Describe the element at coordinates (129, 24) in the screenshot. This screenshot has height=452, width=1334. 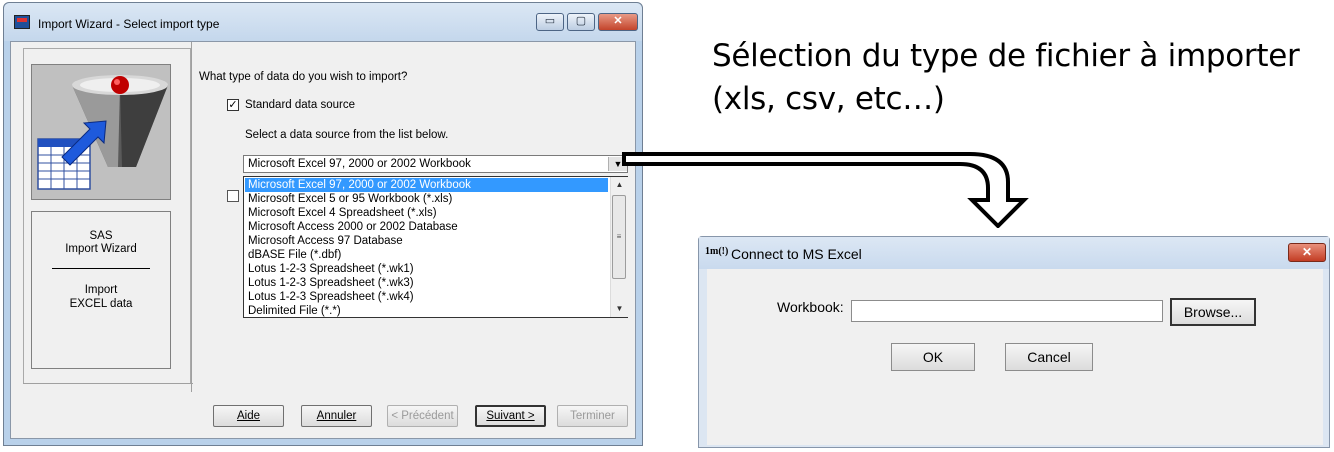
I see `wizard-title: Import Wizard - Select import type` at that location.